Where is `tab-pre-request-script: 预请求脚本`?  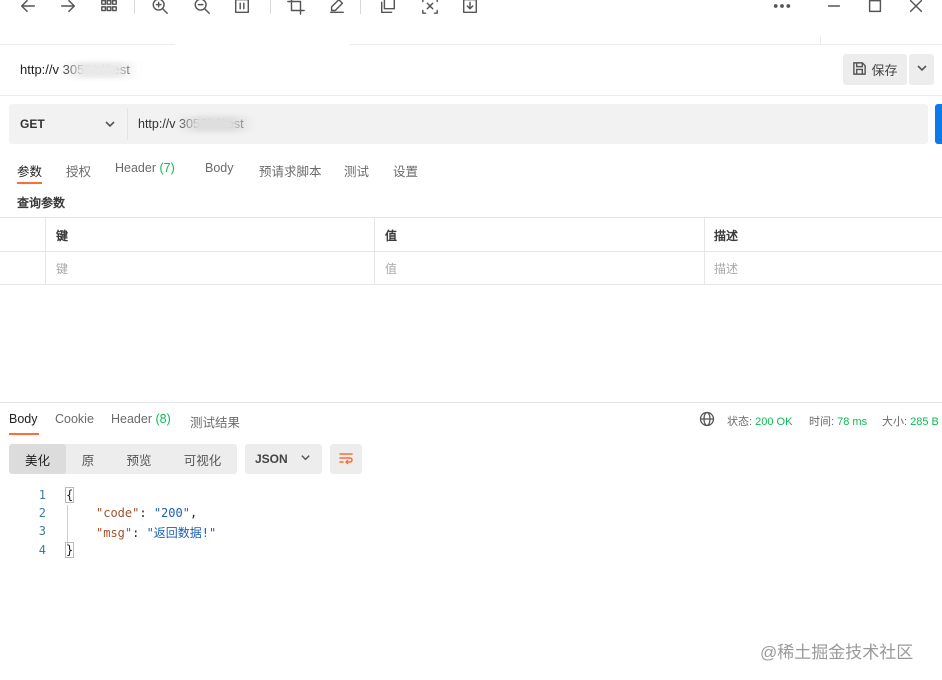
tab-pre-request-script: 预请求脚本 is located at coordinates (290, 170).